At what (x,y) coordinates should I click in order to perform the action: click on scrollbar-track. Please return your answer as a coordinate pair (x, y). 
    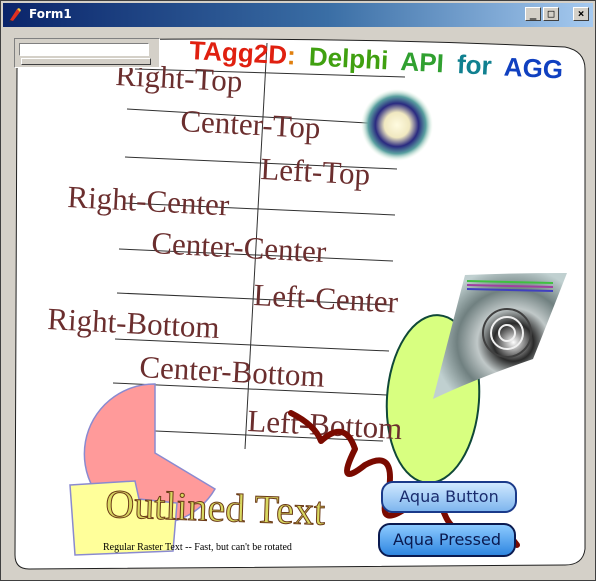
    Looking at the image, I should click on (84, 49).